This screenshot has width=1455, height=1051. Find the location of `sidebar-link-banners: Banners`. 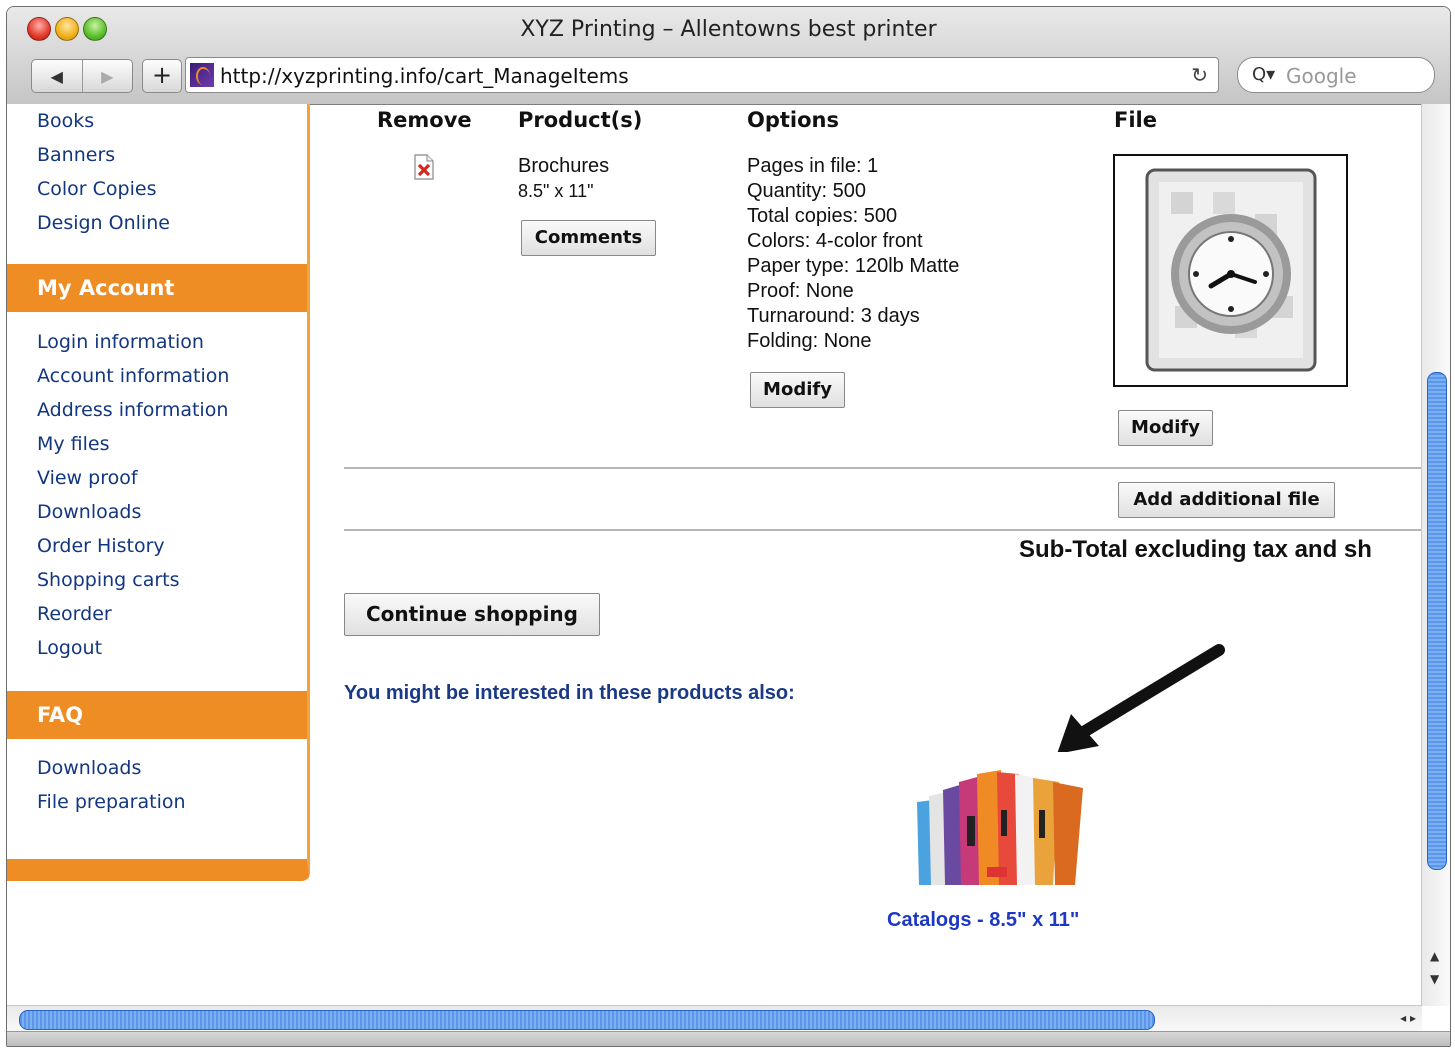

sidebar-link-banners: Banners is located at coordinates (76, 155).